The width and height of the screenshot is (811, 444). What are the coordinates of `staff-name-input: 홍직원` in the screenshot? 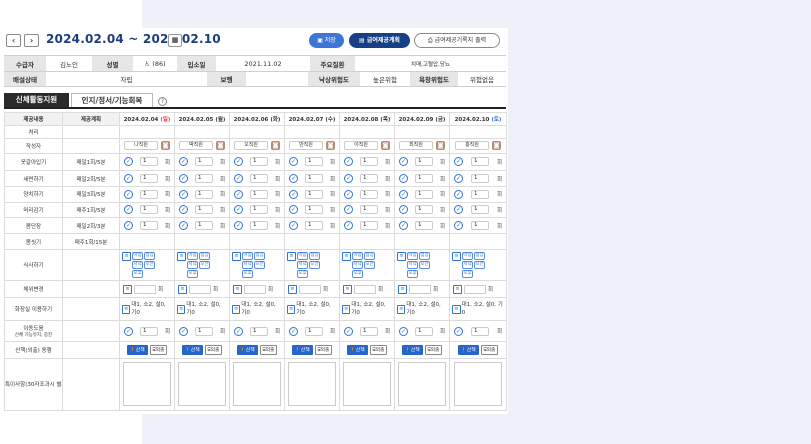 It's located at (472, 146).